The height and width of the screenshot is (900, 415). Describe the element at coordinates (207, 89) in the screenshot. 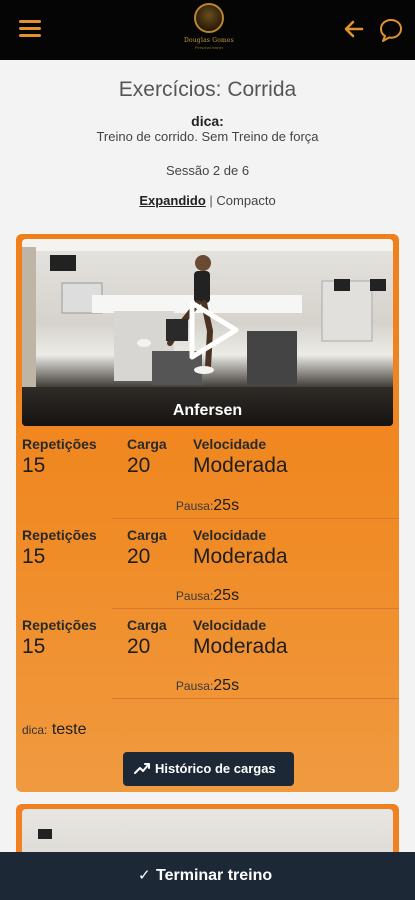

I see `page-title: Exercícios: Corrida` at that location.